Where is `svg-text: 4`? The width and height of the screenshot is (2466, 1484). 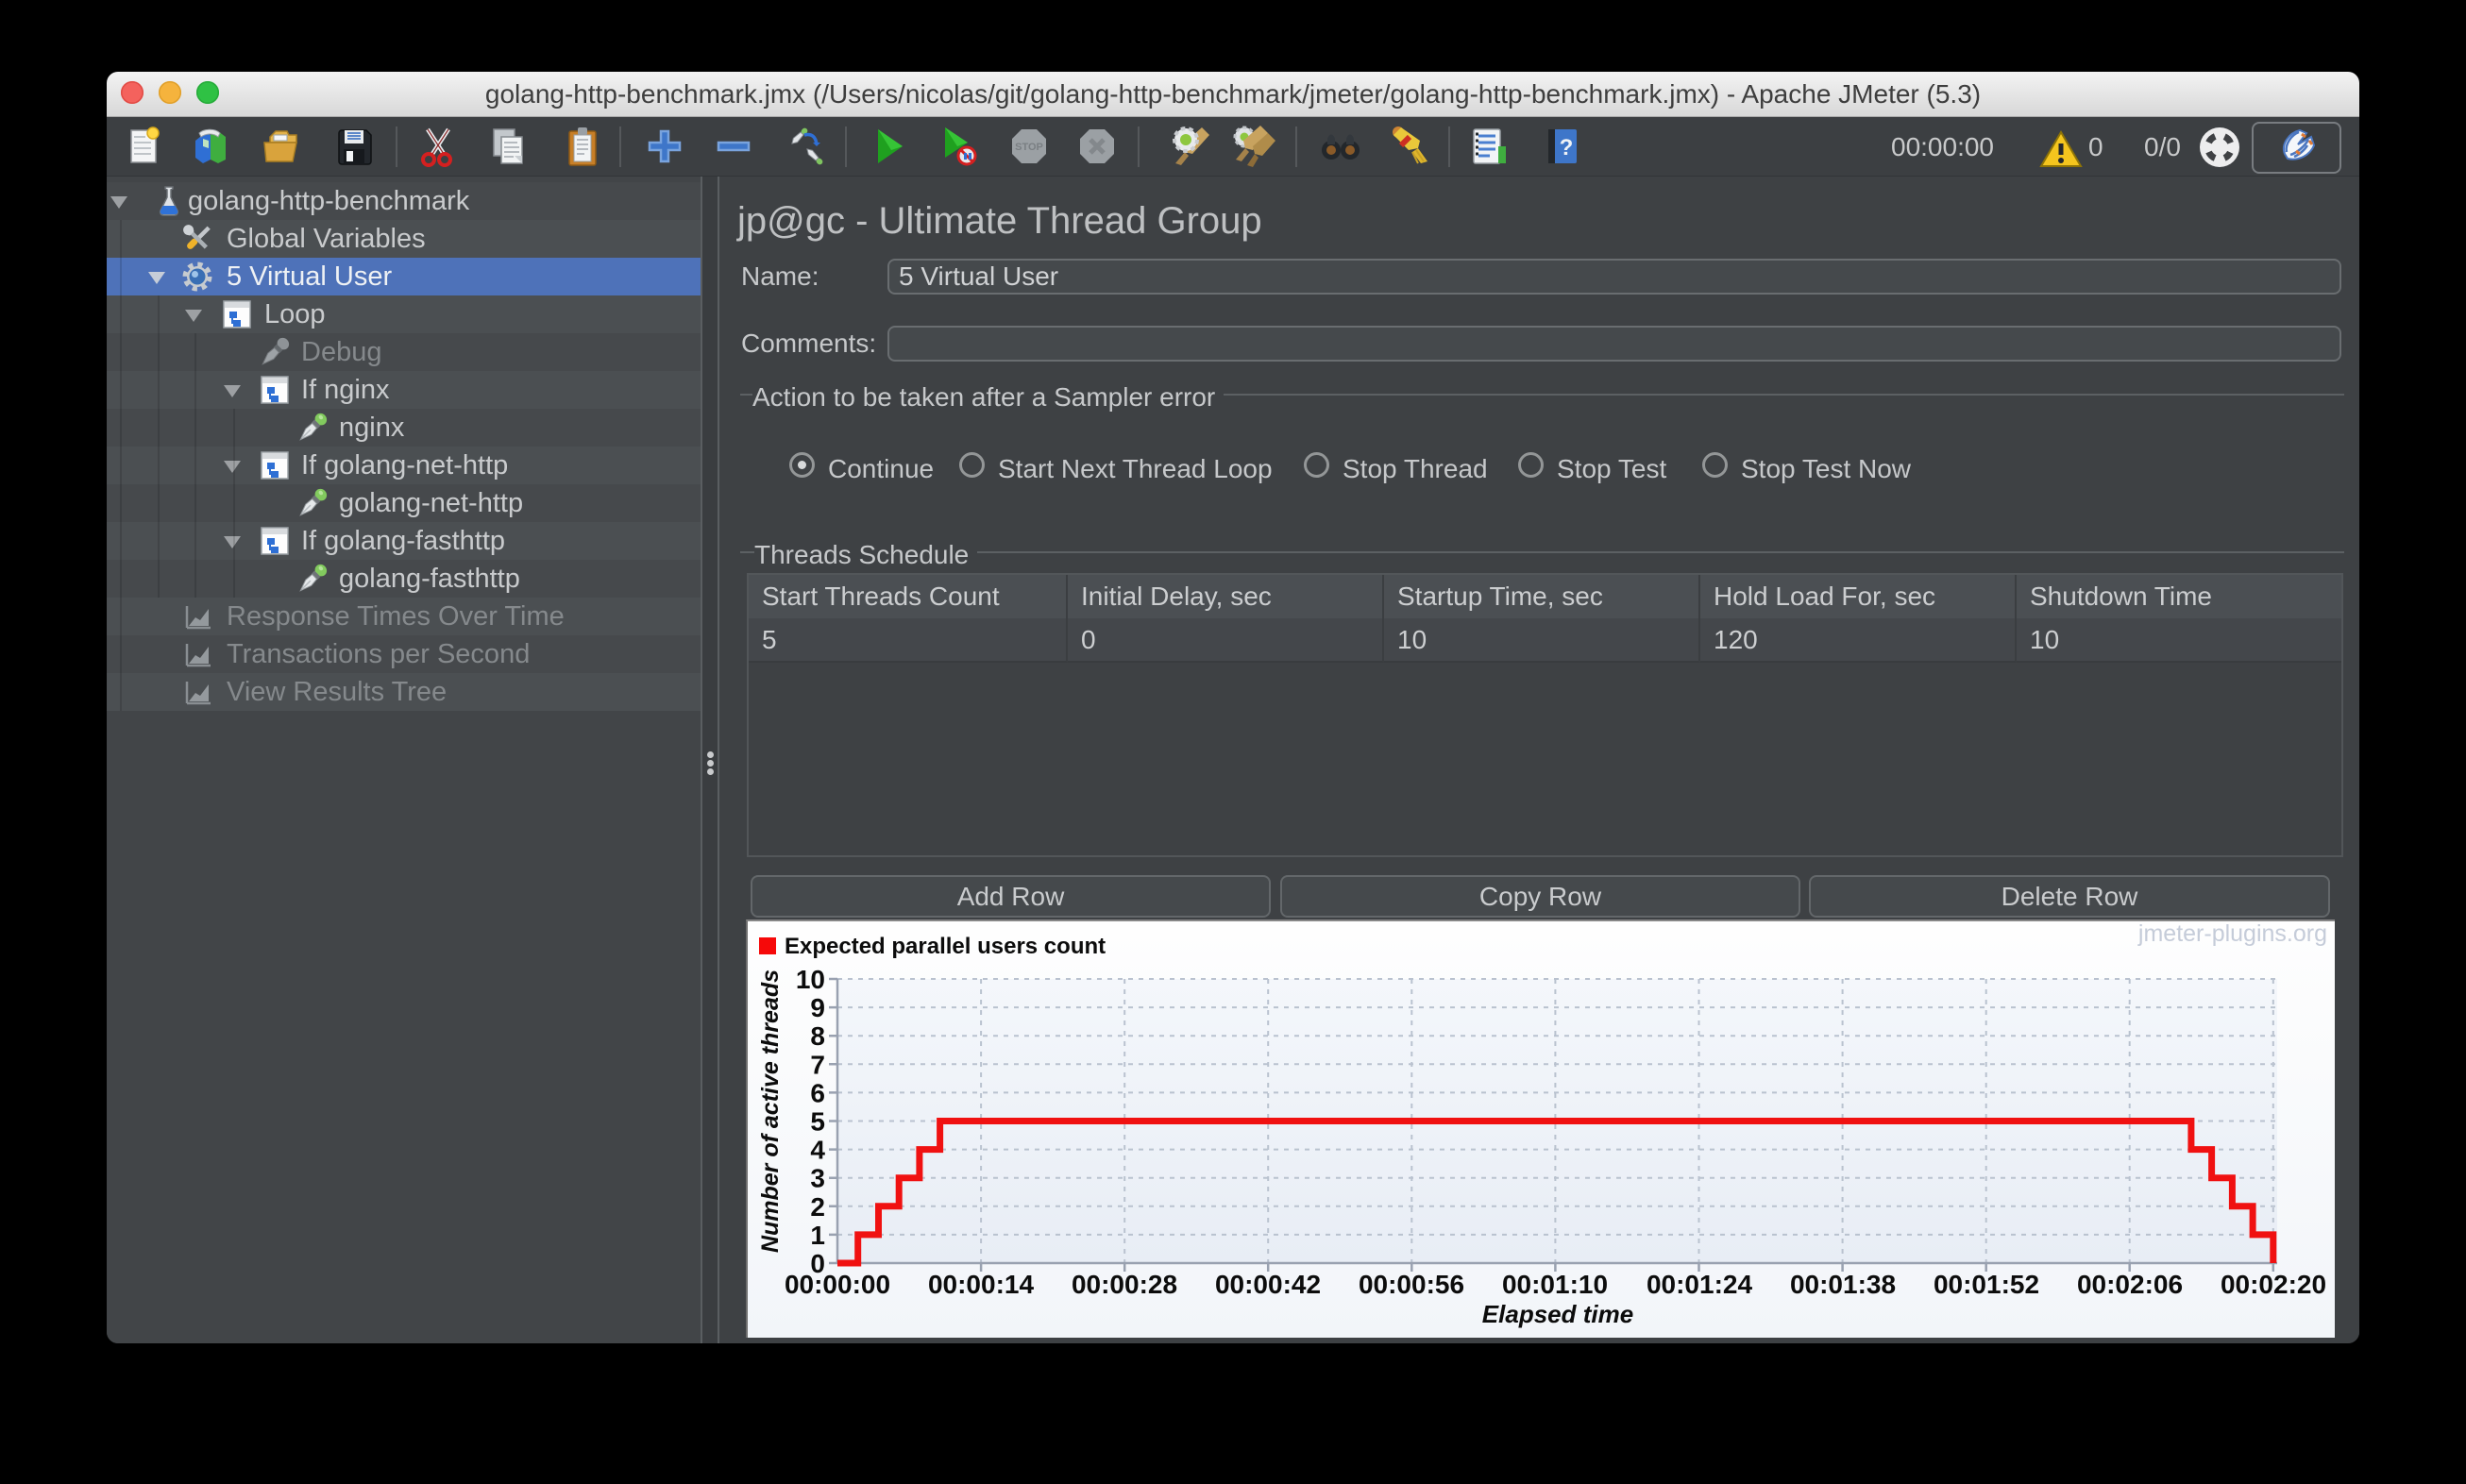 svg-text: 4 is located at coordinates (817, 1150).